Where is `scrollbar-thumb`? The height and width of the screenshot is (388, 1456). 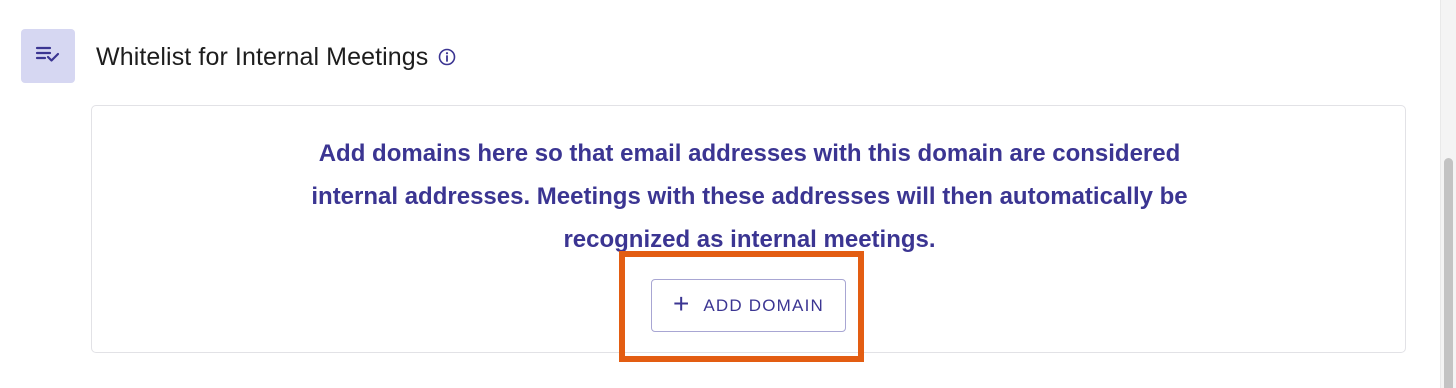 scrollbar-thumb is located at coordinates (1448, 273).